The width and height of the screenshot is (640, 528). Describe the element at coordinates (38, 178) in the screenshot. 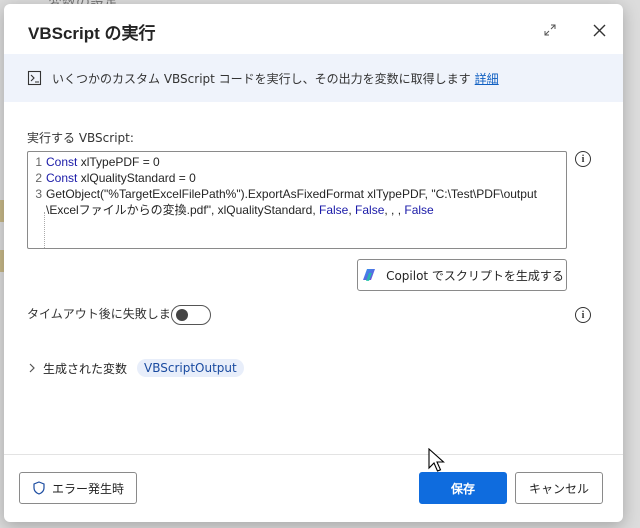

I see `line-number: 2` at that location.